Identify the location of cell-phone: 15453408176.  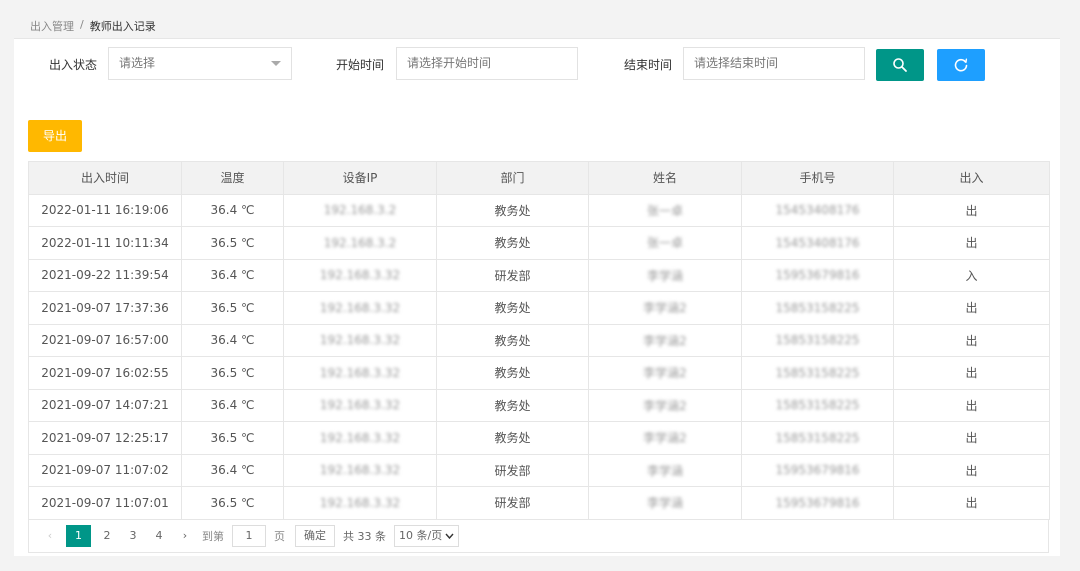
(817, 210).